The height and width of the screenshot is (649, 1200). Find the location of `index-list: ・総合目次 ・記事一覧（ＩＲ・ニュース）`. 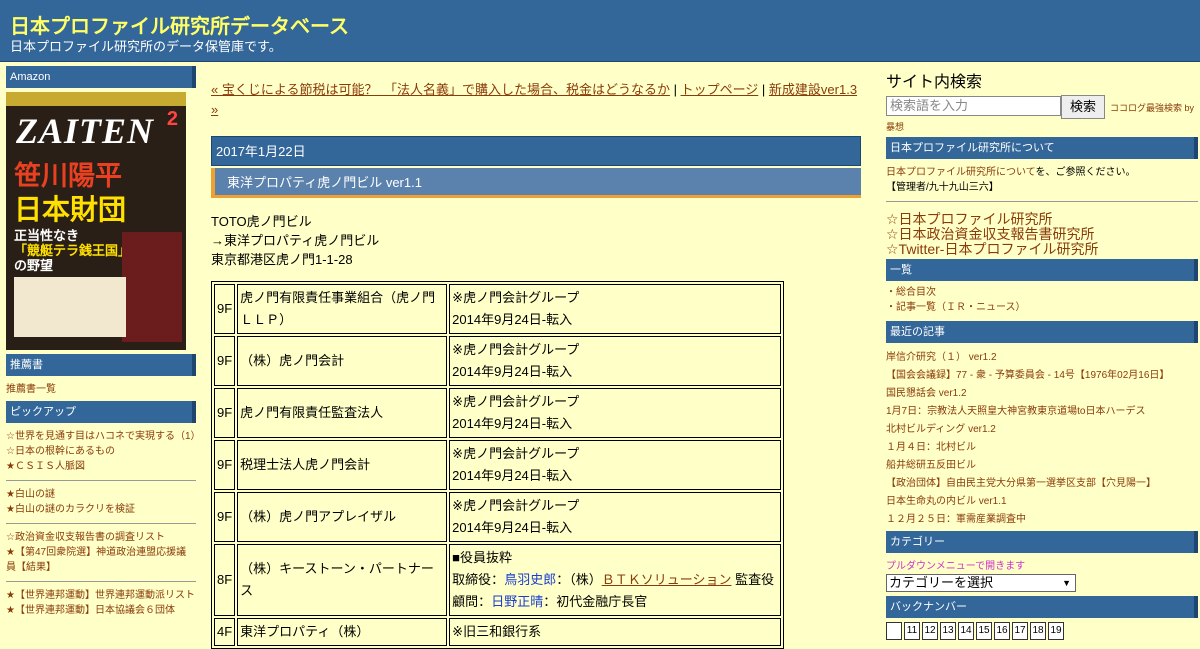

index-list: ・総合目次 ・記事一覧（ＩＲ・ニュース） is located at coordinates (1042, 300).